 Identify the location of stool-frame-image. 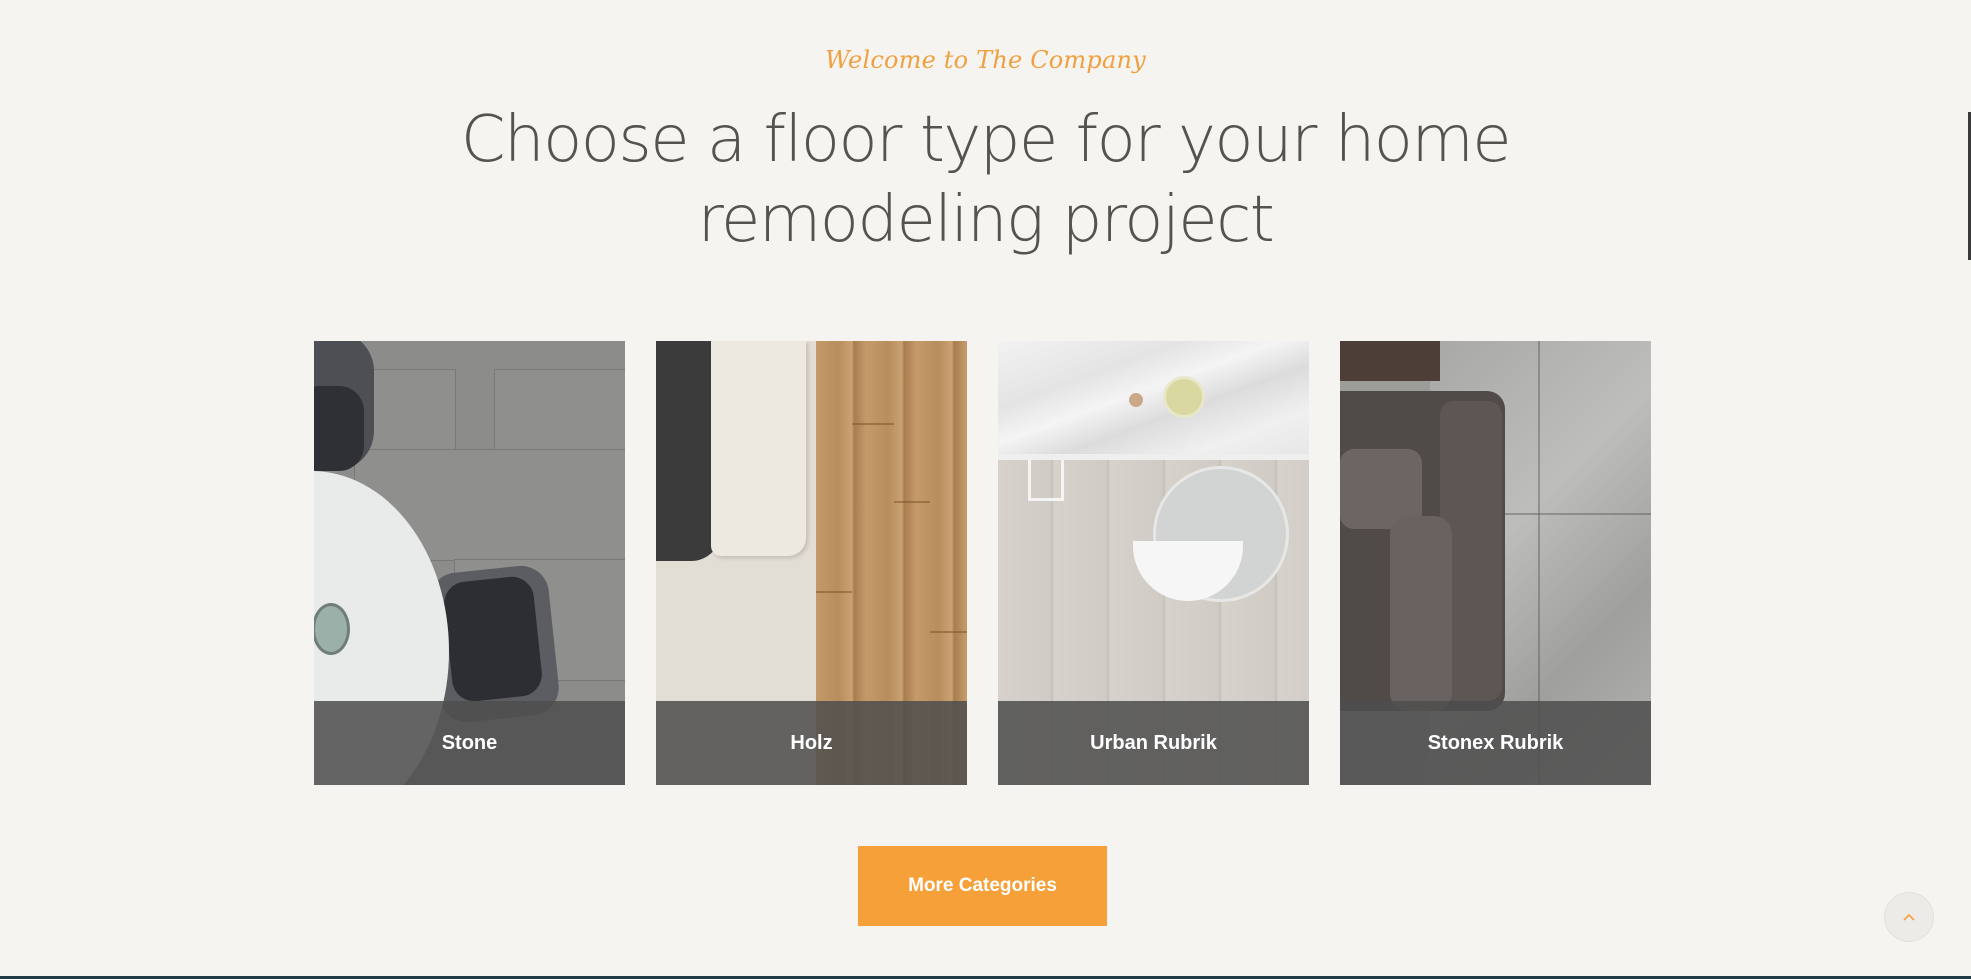
(1046, 480).